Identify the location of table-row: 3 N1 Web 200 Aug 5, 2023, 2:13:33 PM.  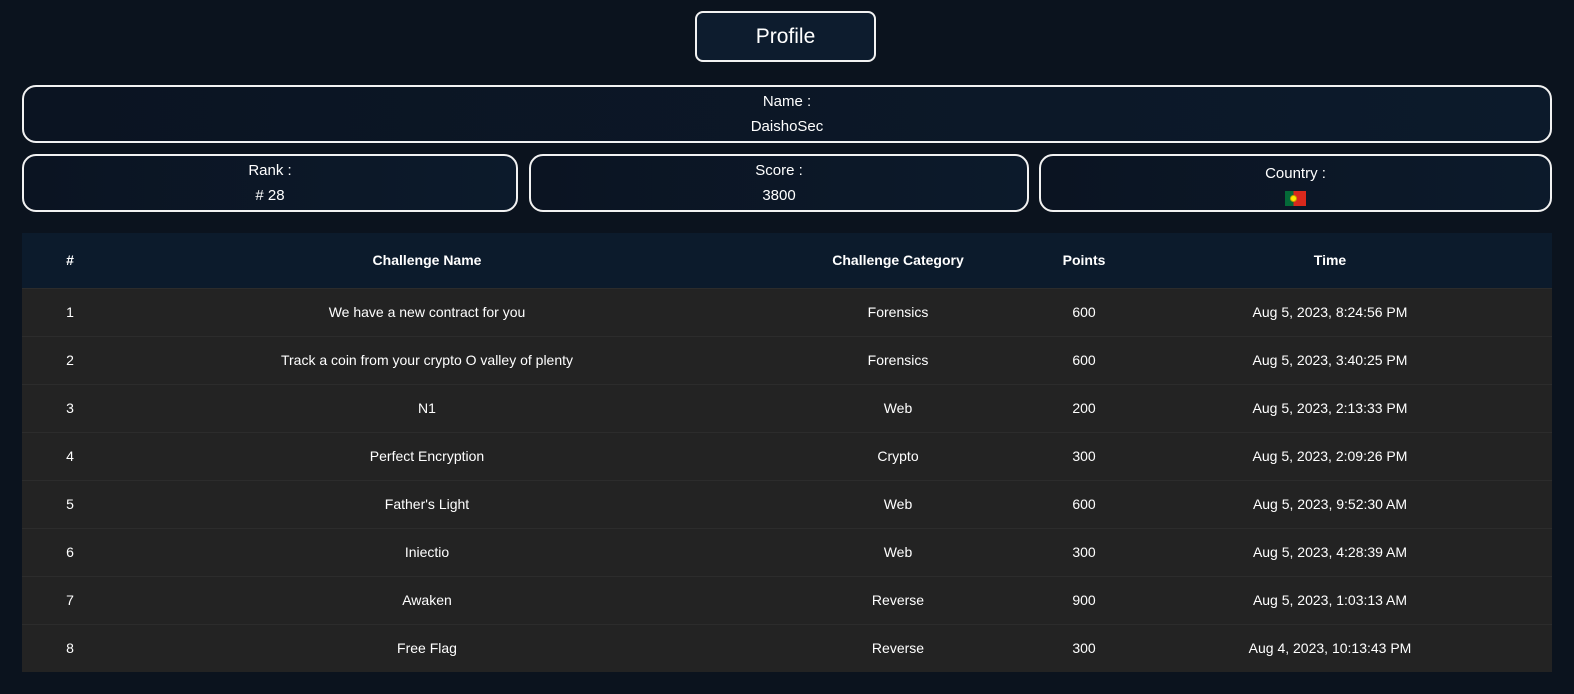
(787, 408).